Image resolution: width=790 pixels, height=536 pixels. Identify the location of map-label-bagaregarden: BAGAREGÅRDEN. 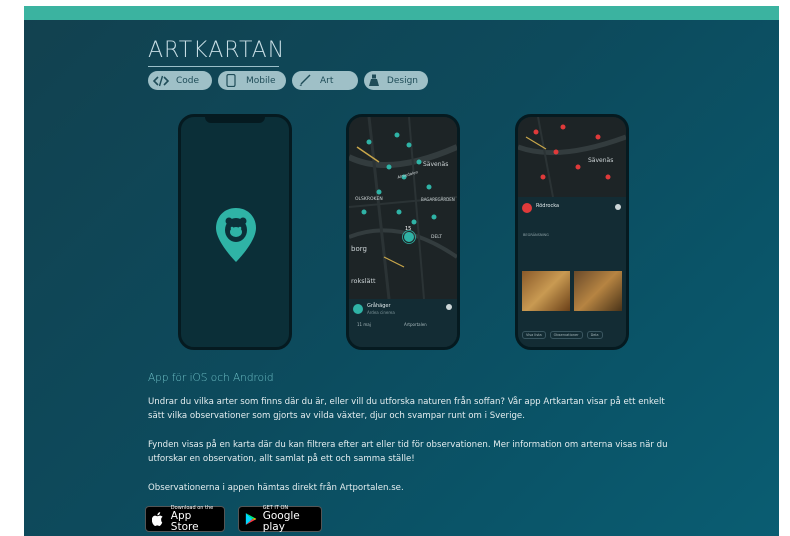
(438, 199).